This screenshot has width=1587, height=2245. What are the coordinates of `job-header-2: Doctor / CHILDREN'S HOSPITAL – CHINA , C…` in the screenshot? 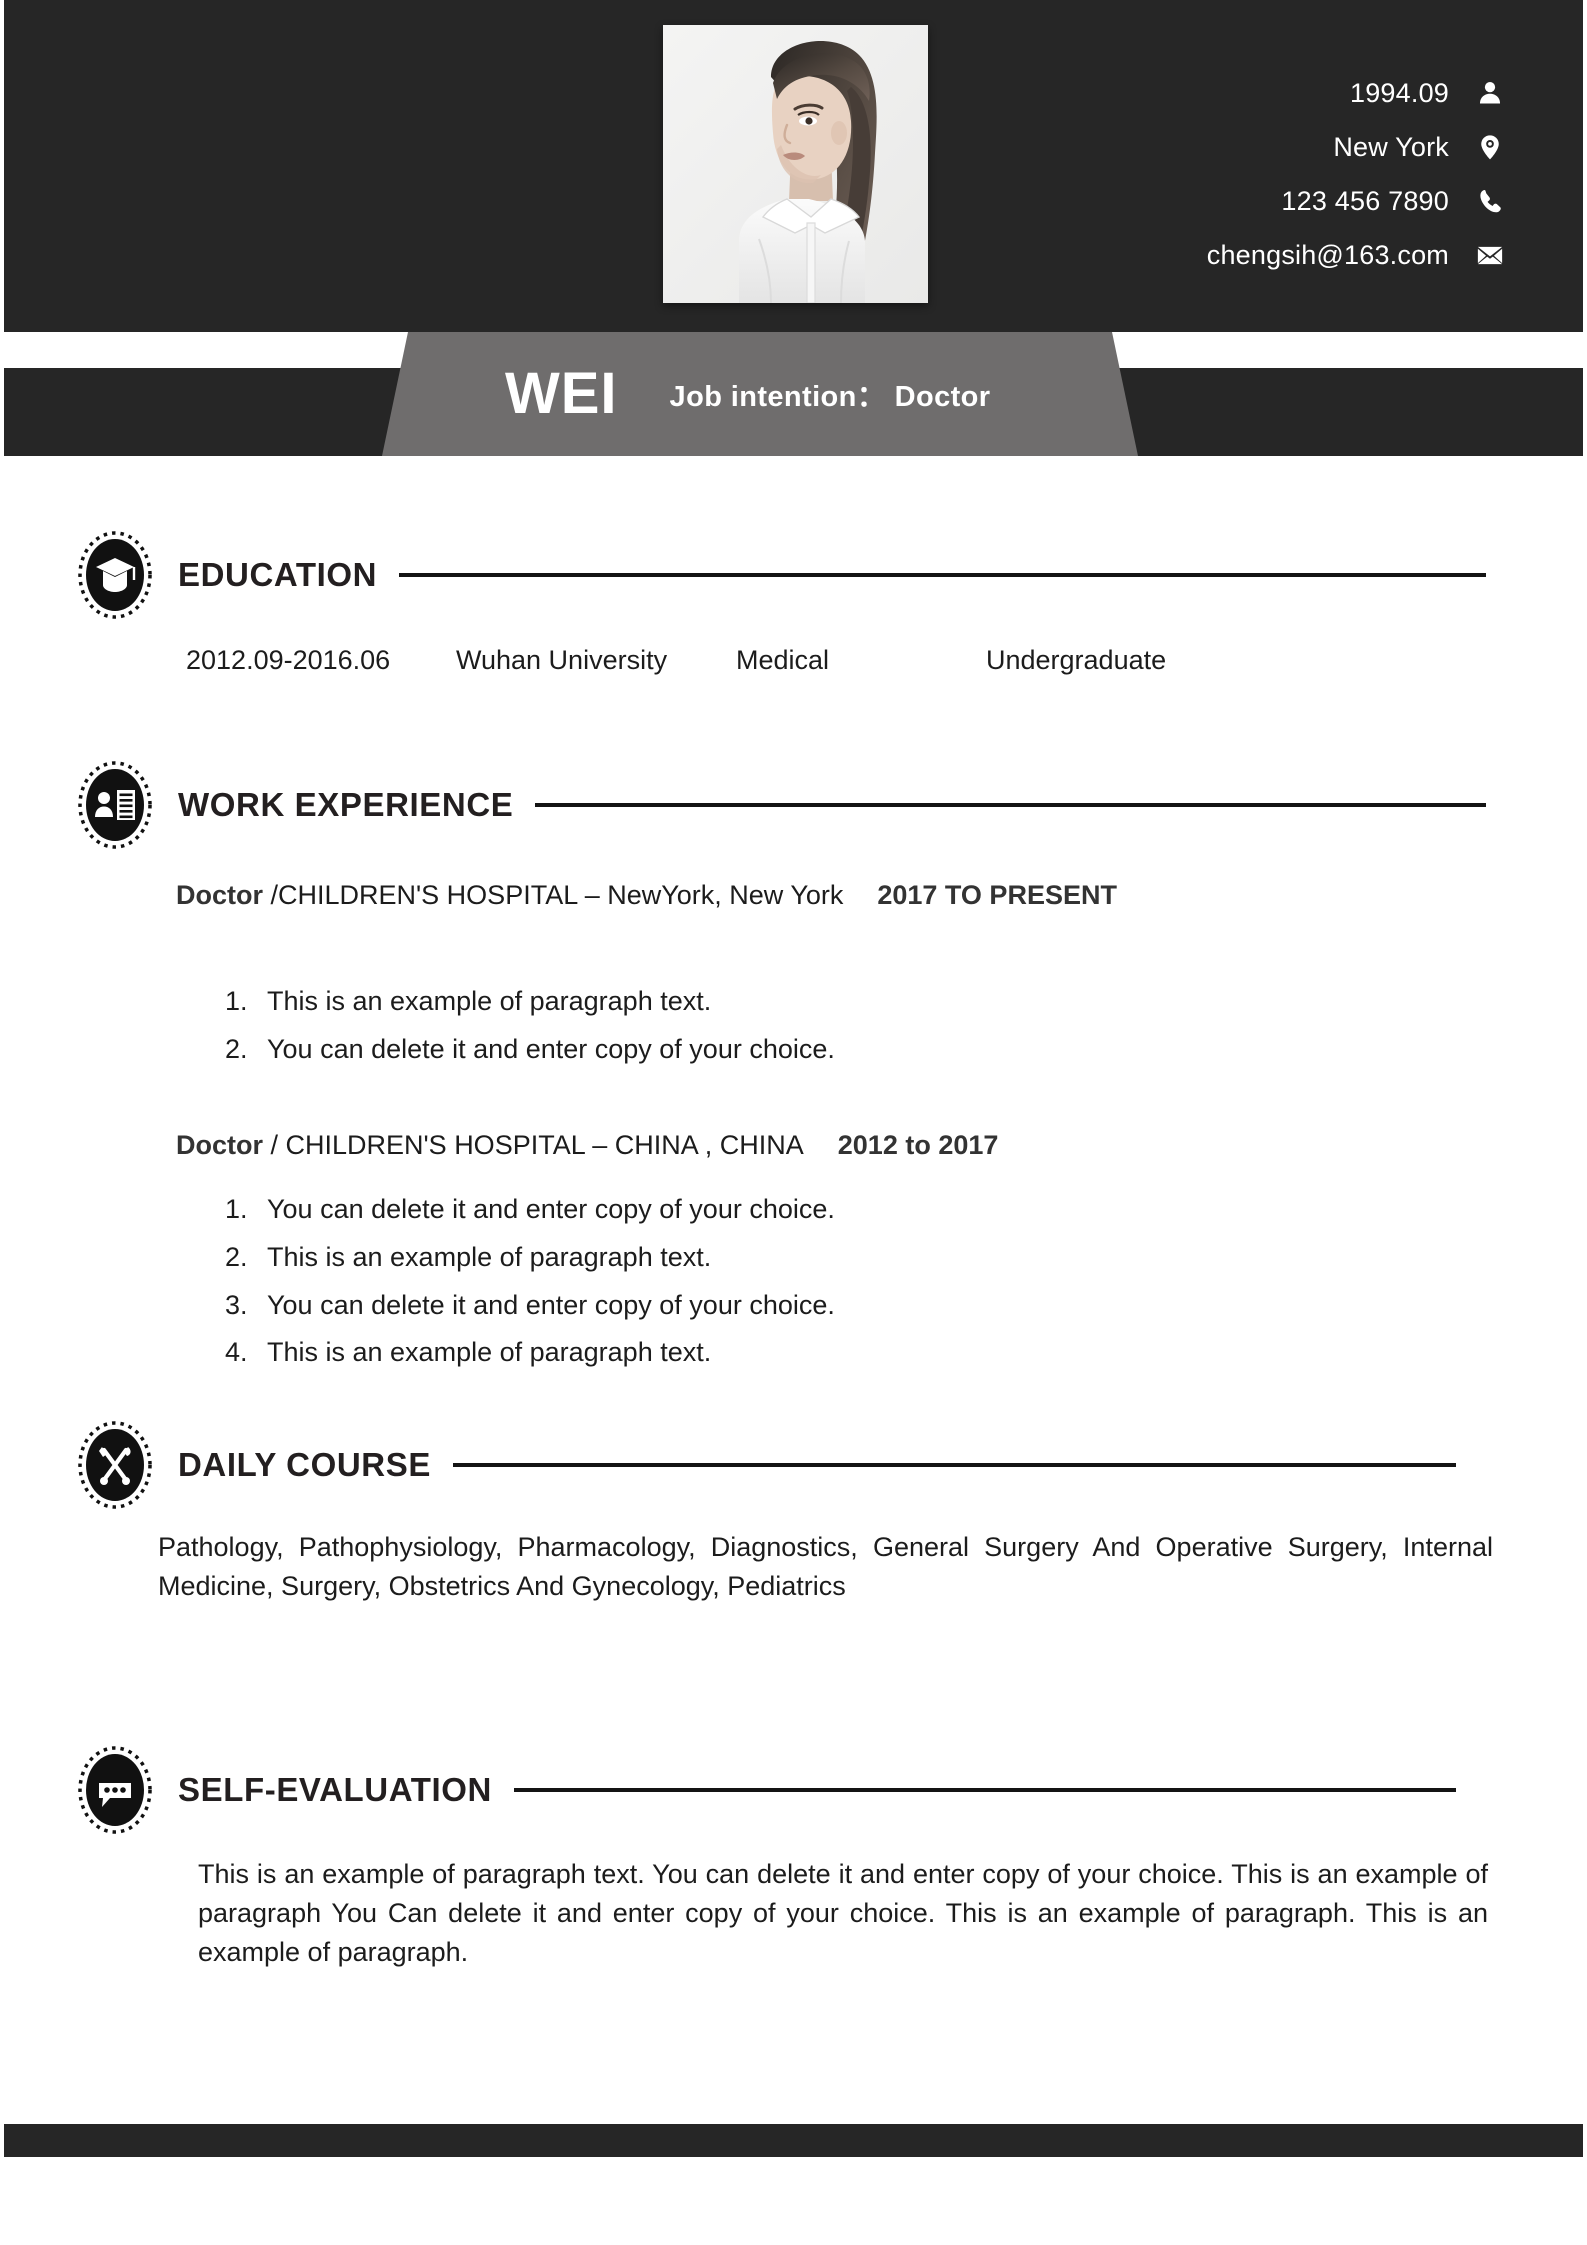 It's located at (587, 1145).